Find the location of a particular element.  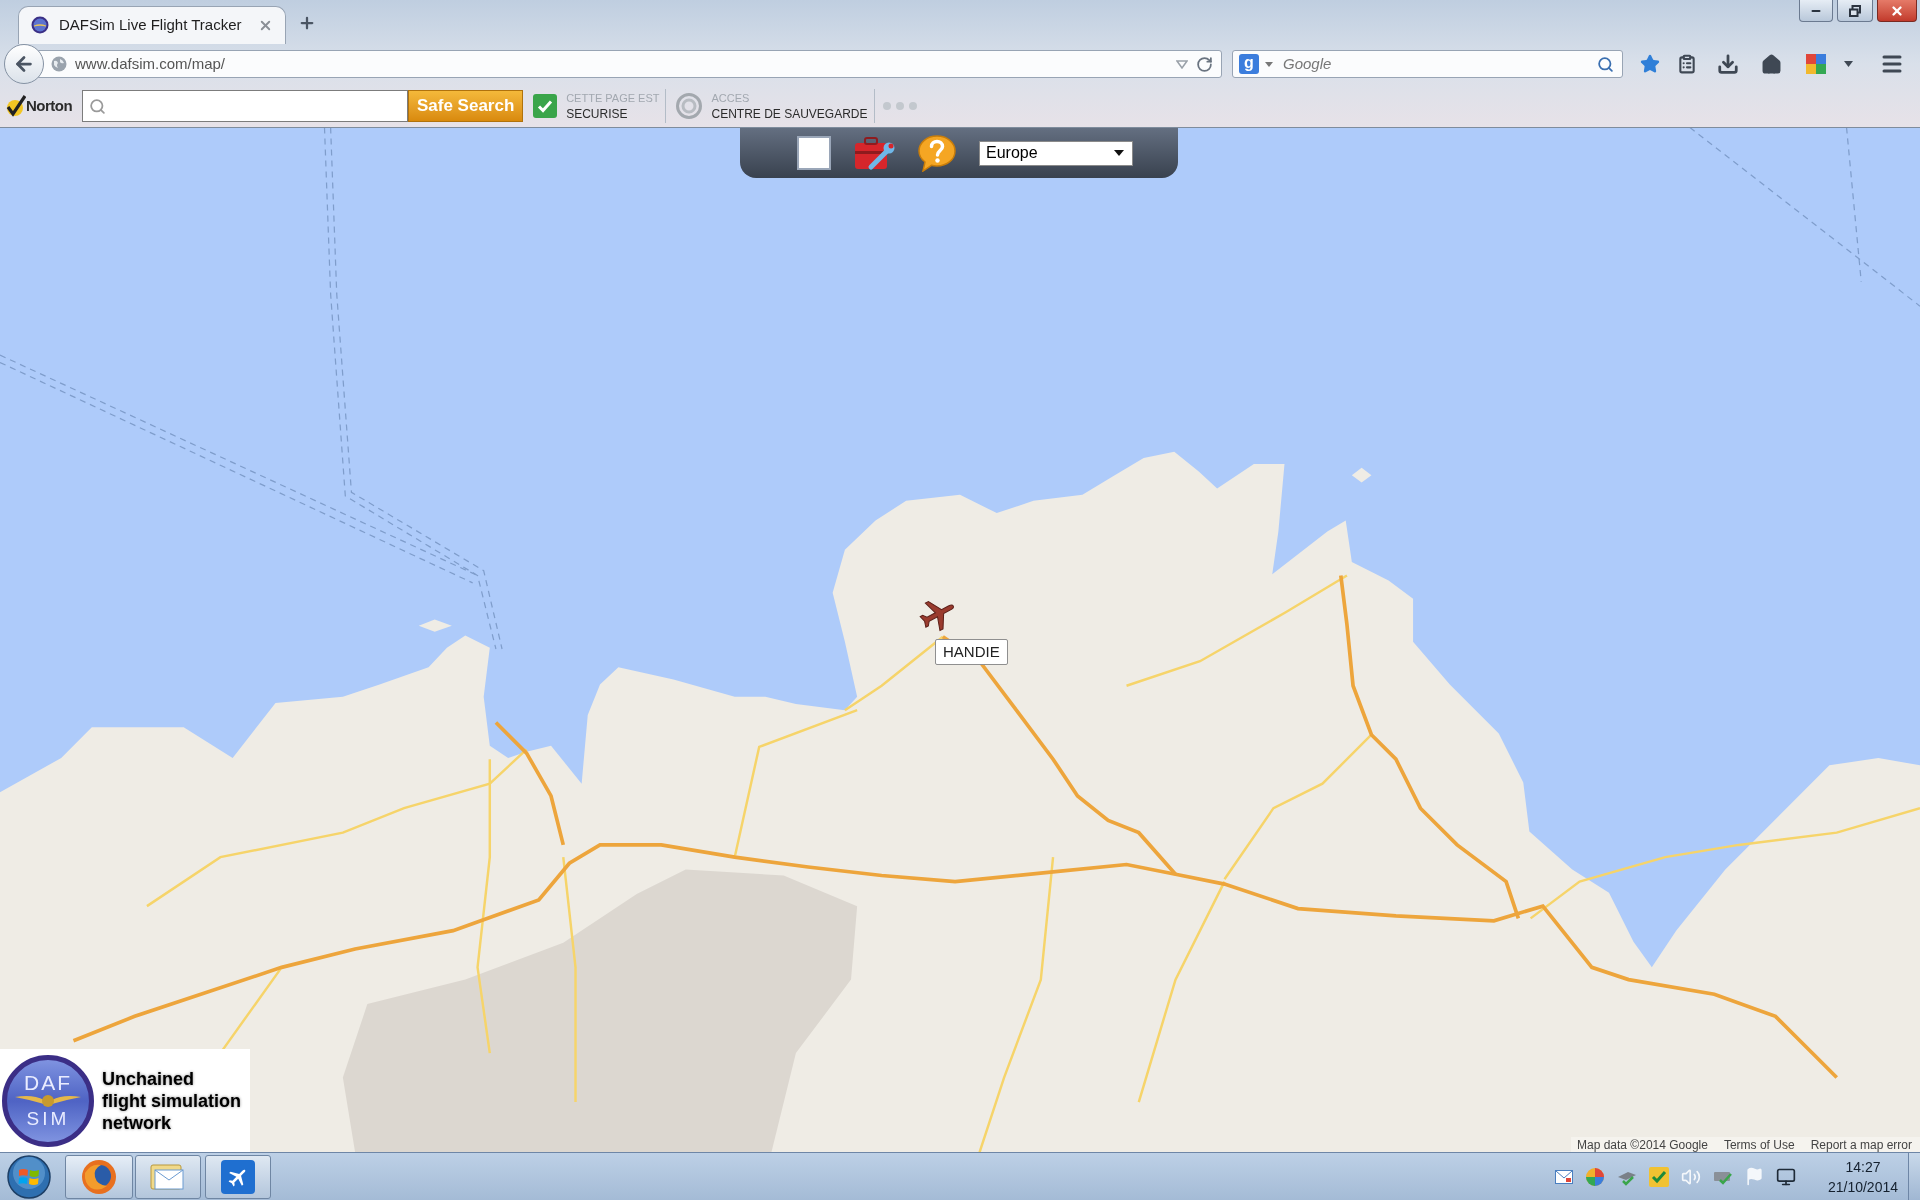

back-button is located at coordinates (24, 64).